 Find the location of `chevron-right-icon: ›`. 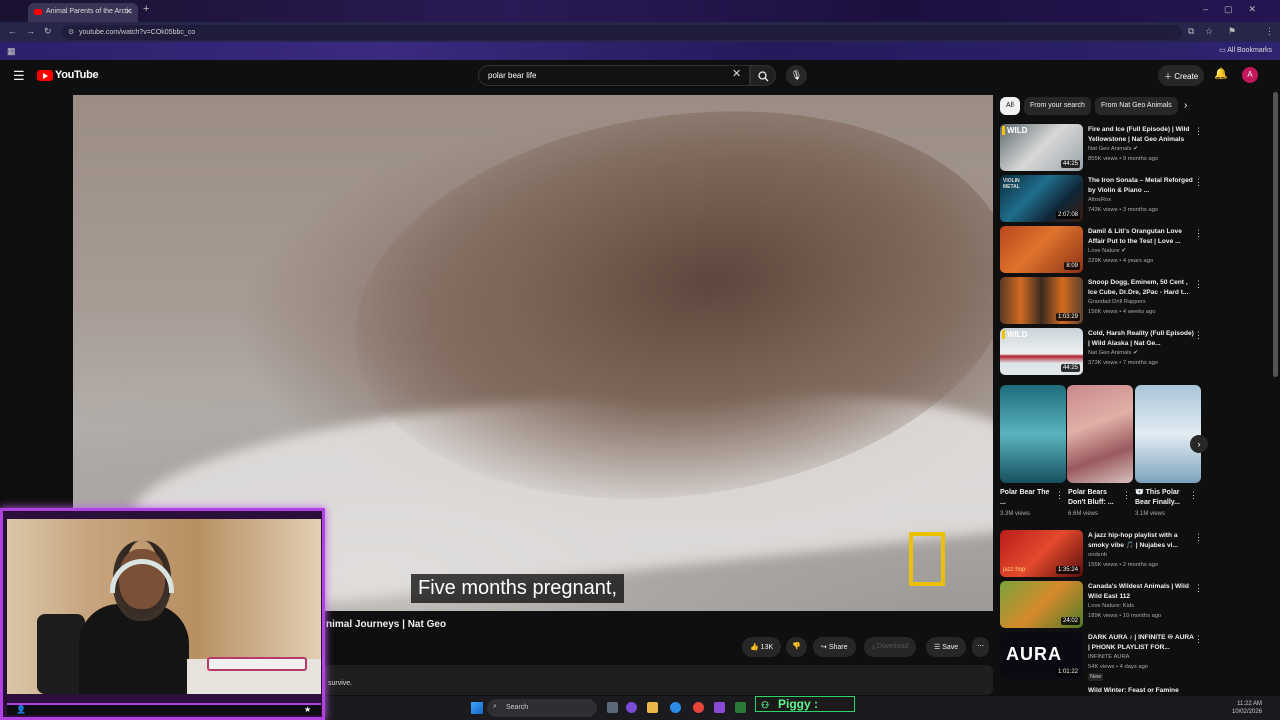

chevron-right-icon: › is located at coordinates (1185, 105).